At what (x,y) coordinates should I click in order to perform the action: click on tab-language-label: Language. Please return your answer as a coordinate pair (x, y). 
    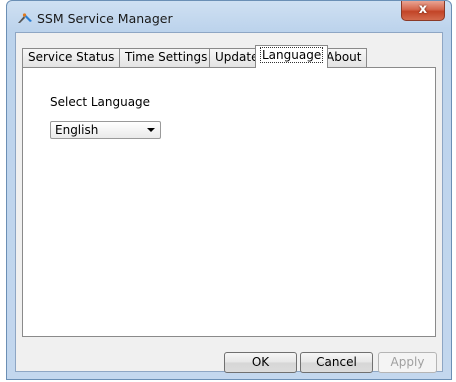
    Looking at the image, I should click on (291, 55).